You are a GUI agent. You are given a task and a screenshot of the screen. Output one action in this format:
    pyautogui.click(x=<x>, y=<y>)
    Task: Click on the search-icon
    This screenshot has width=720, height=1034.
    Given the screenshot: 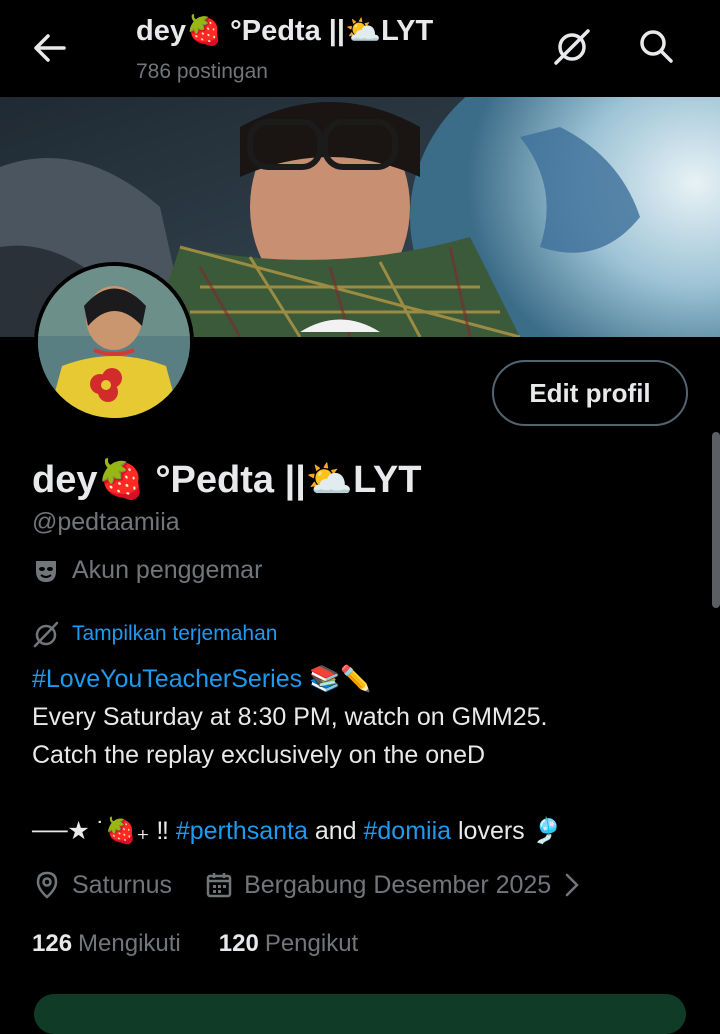 What is the action you would take?
    pyautogui.click(x=656, y=46)
    